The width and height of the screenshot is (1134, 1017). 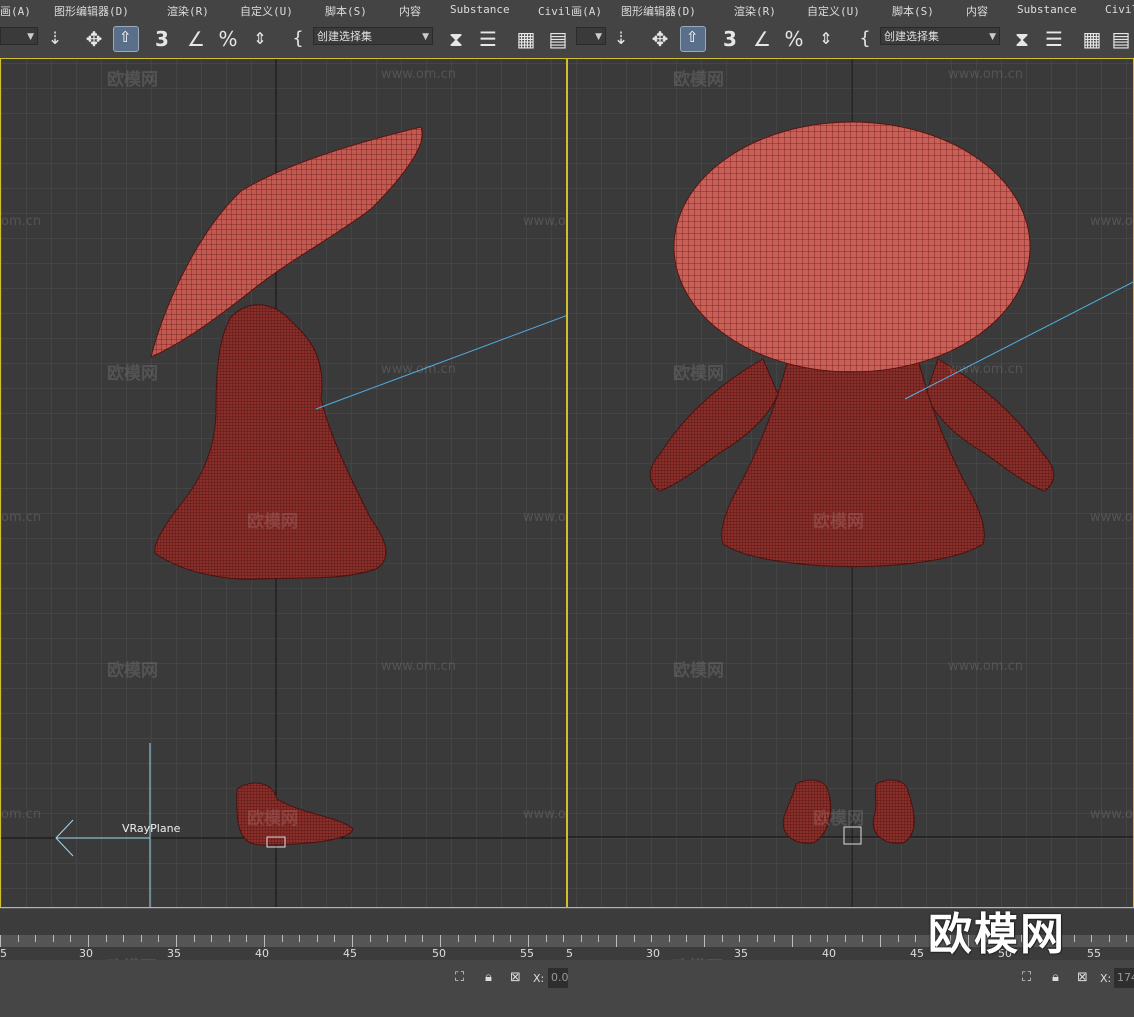 What do you see at coordinates (1119, 9) in the screenshot?
I see `menu-item-civil-2: Civil` at bounding box center [1119, 9].